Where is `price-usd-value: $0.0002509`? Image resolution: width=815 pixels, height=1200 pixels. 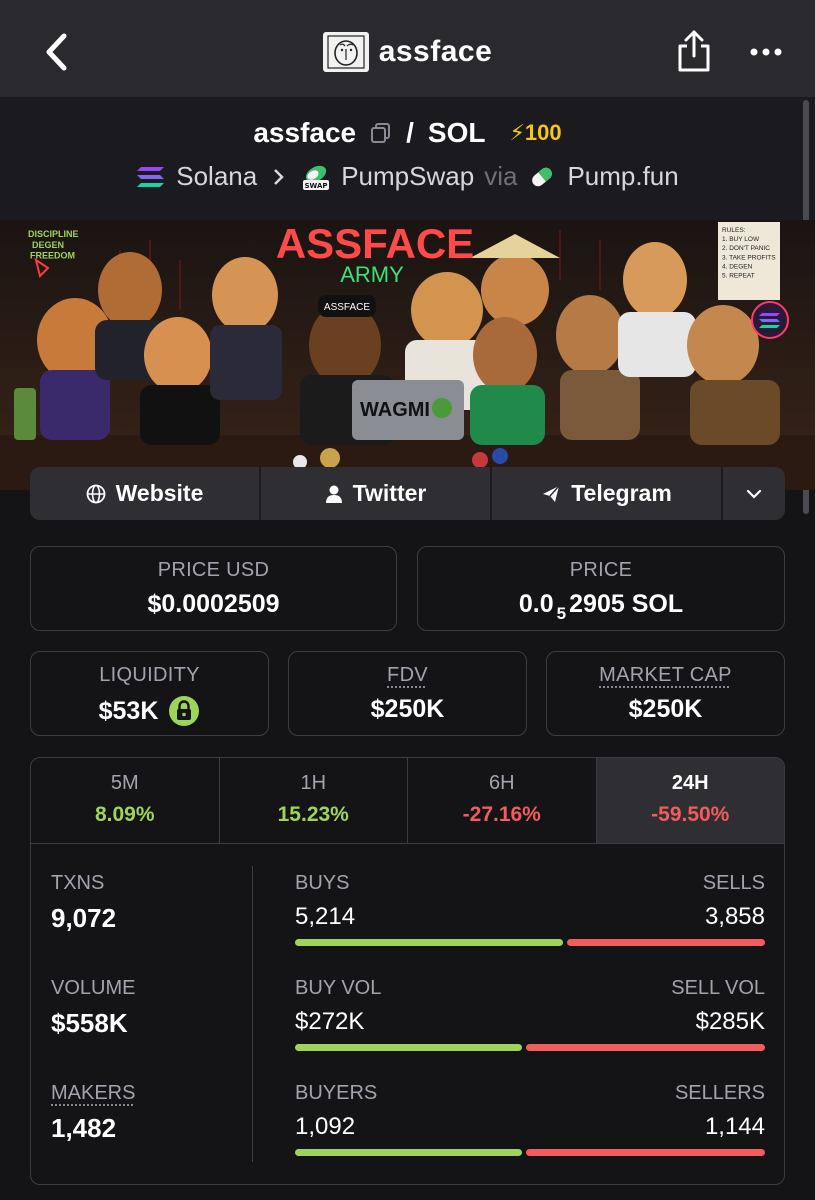 price-usd-value: $0.0002509 is located at coordinates (213, 604).